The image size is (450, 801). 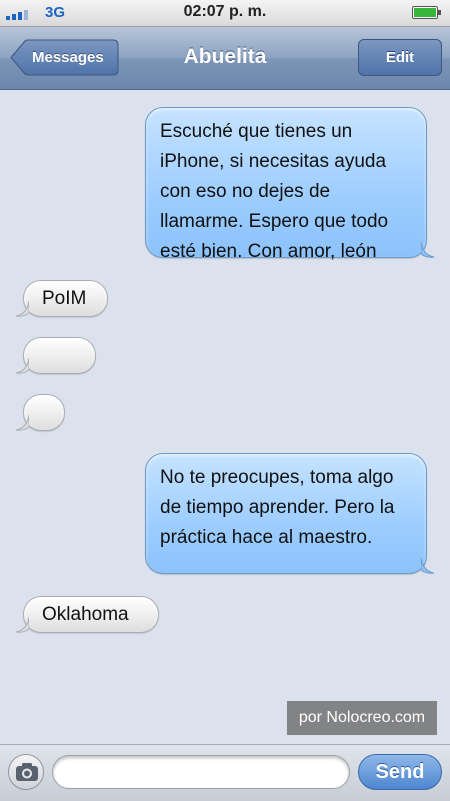 I want to click on message-bubble-incoming: Oklahoma, so click(x=87, y=614).